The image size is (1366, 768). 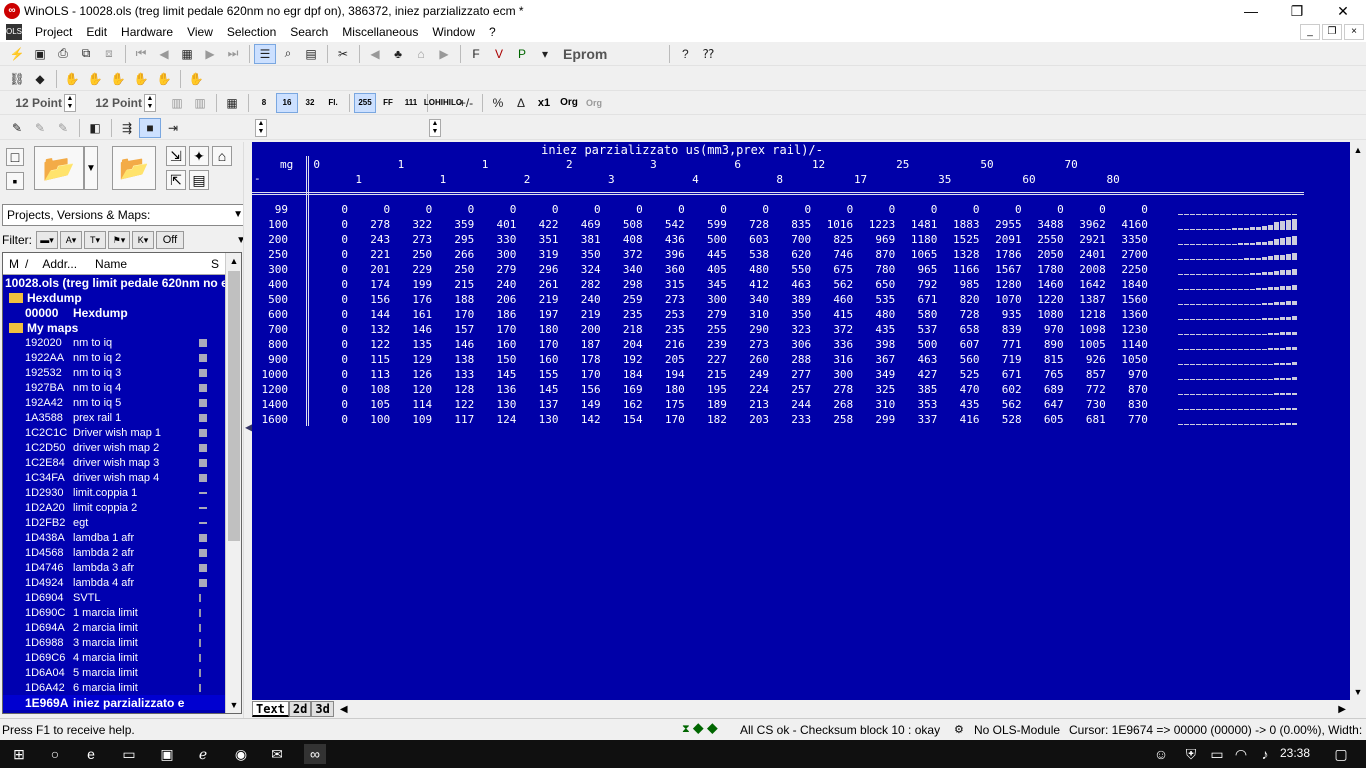 What do you see at coordinates (665, 344) in the screenshot?
I see `map-cell: 216` at bounding box center [665, 344].